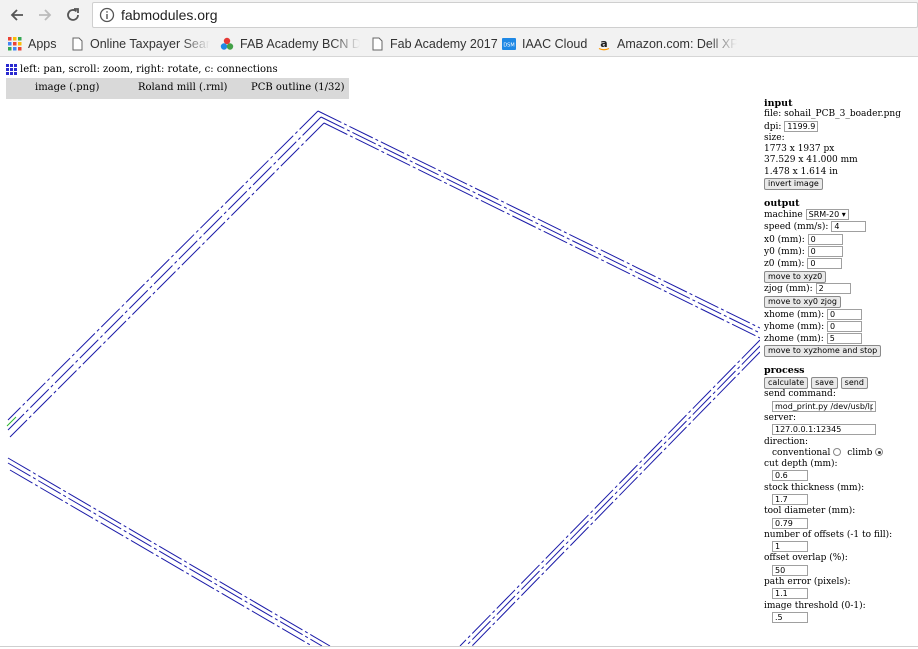  What do you see at coordinates (801, 126) in the screenshot?
I see `dpi-input` at bounding box center [801, 126].